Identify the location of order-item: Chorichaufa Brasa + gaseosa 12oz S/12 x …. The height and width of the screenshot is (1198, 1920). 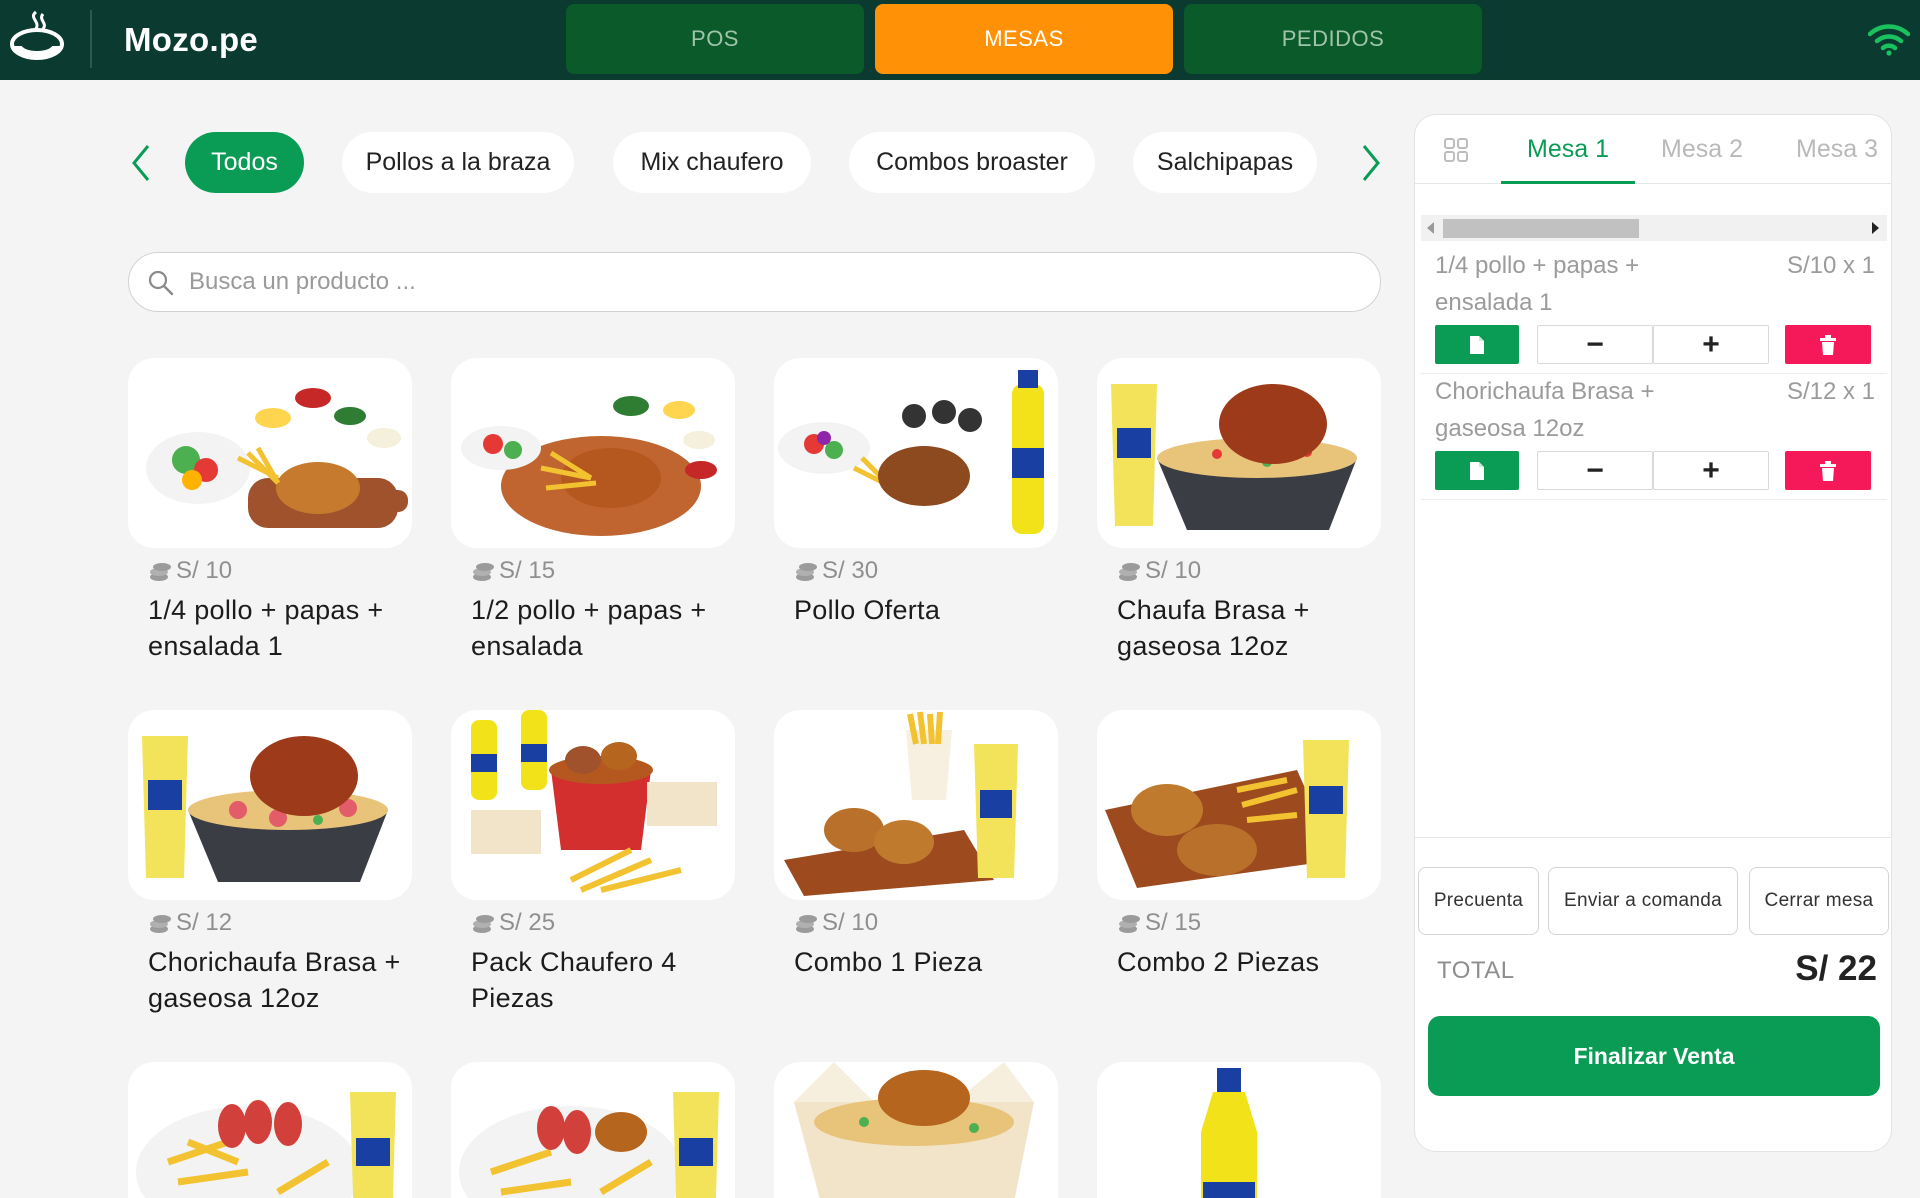
(1655, 410).